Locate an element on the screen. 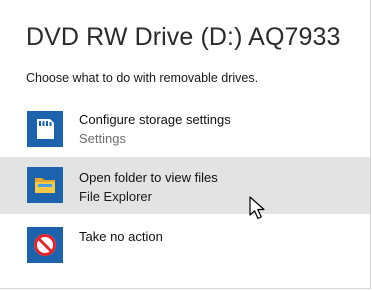  mouse-cursor-icon is located at coordinates (257, 208).